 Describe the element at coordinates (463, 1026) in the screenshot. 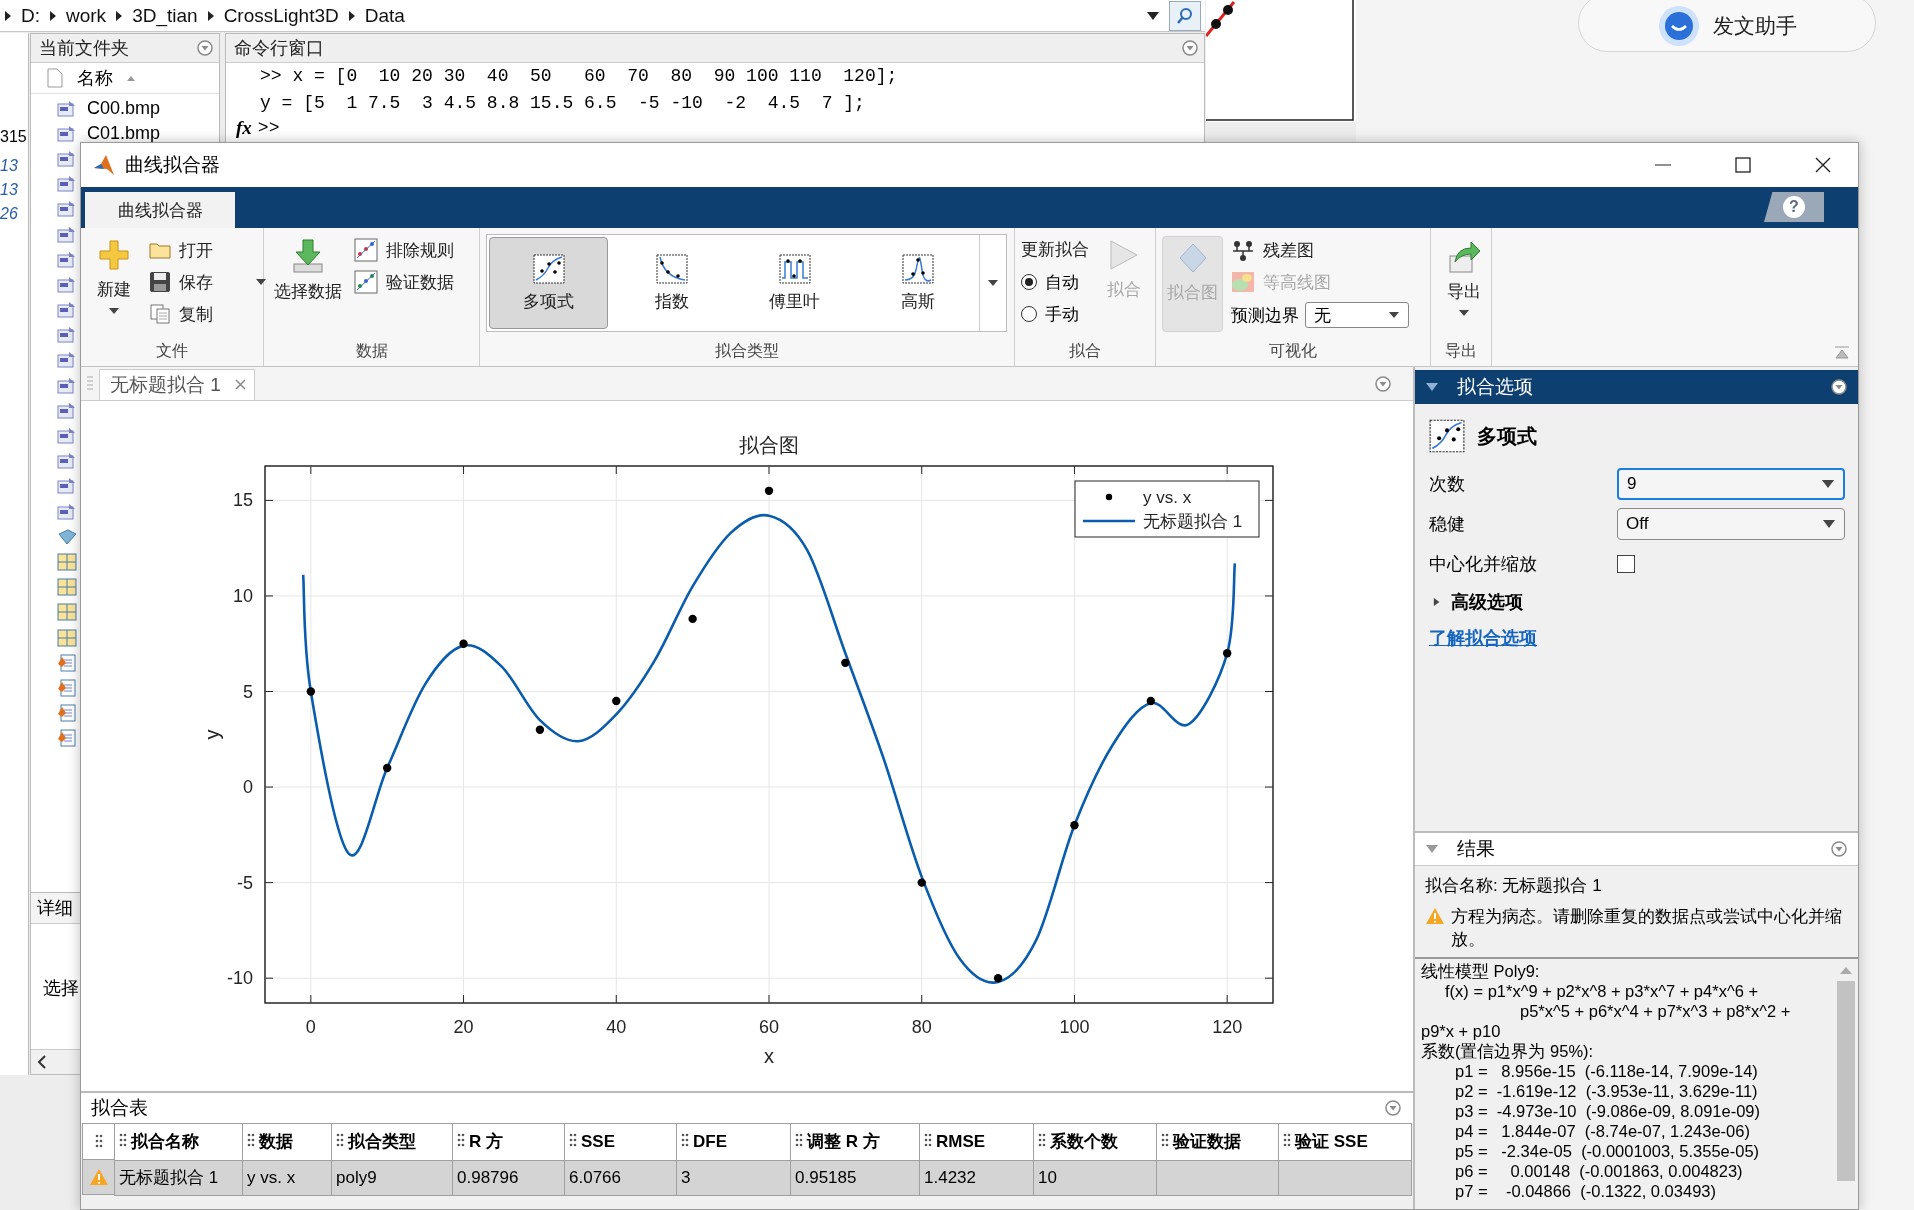

I see `tick-label: 20` at that location.